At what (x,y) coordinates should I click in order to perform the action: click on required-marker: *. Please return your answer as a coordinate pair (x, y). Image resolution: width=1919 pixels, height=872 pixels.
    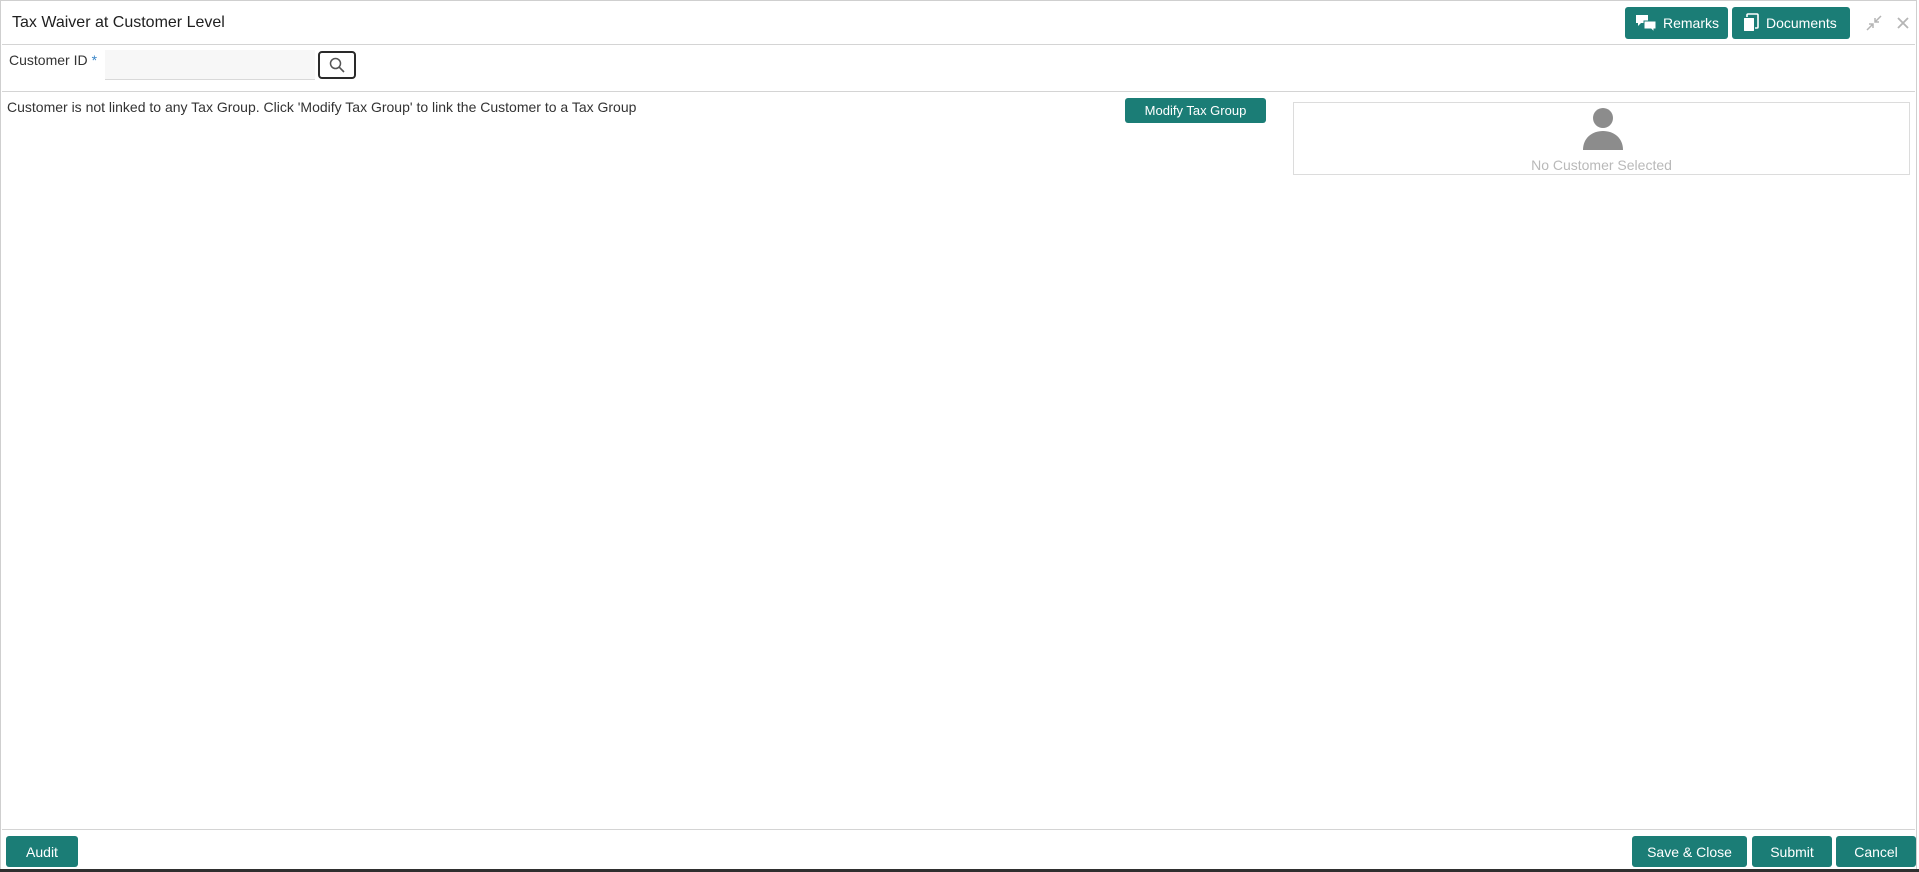
    Looking at the image, I should click on (94, 60).